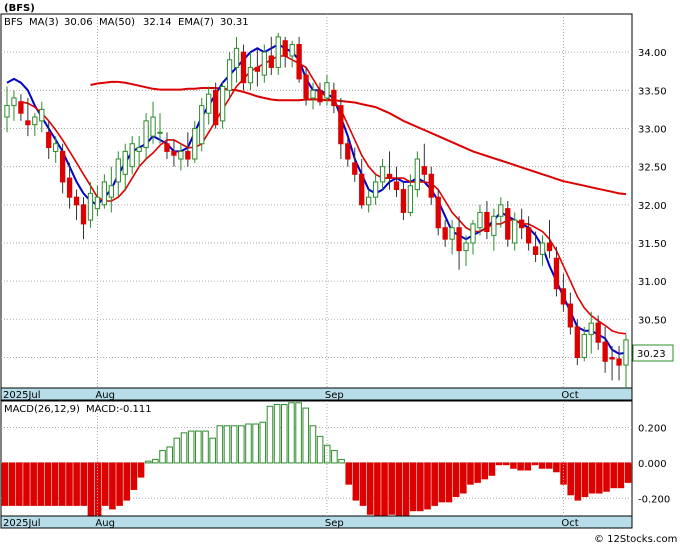 The height and width of the screenshot is (546, 680). Describe the element at coordinates (42, 409) in the screenshot. I see `macd-title: MACD(26,12,9)` at that location.